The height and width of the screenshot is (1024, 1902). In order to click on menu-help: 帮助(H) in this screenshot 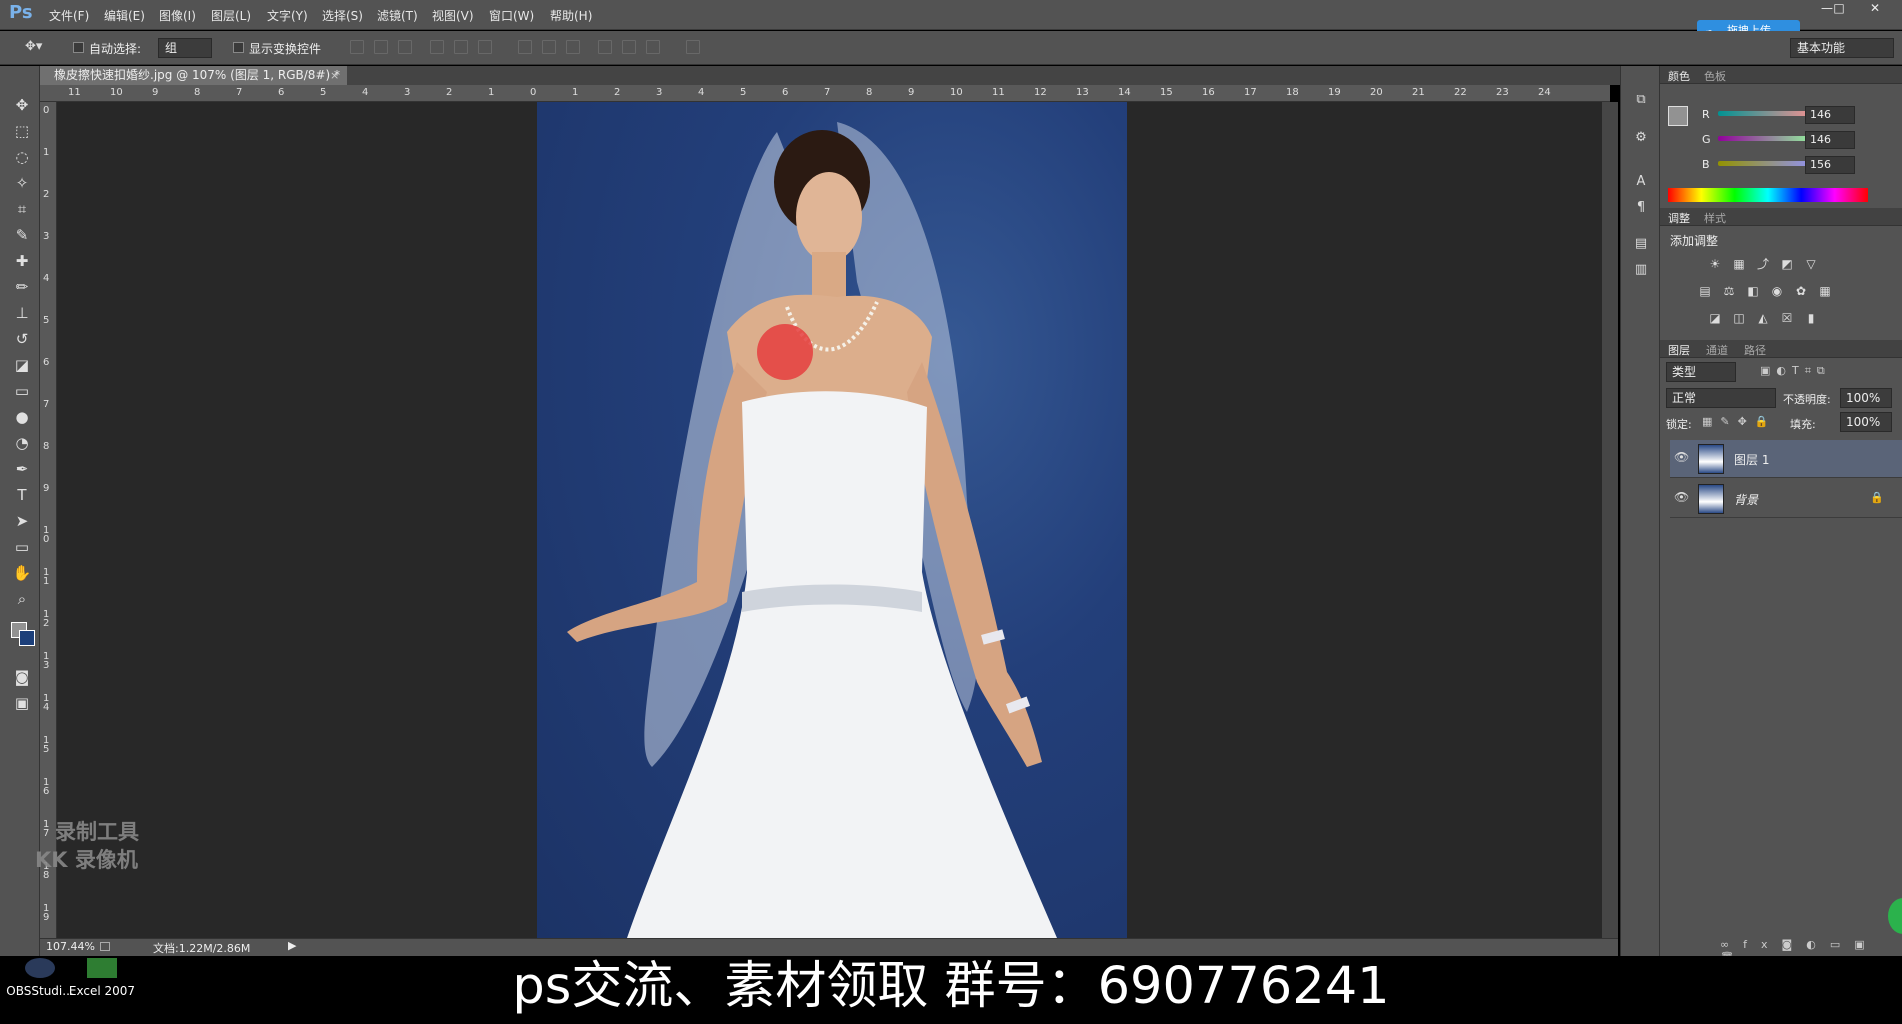, I will do `click(571, 15)`.